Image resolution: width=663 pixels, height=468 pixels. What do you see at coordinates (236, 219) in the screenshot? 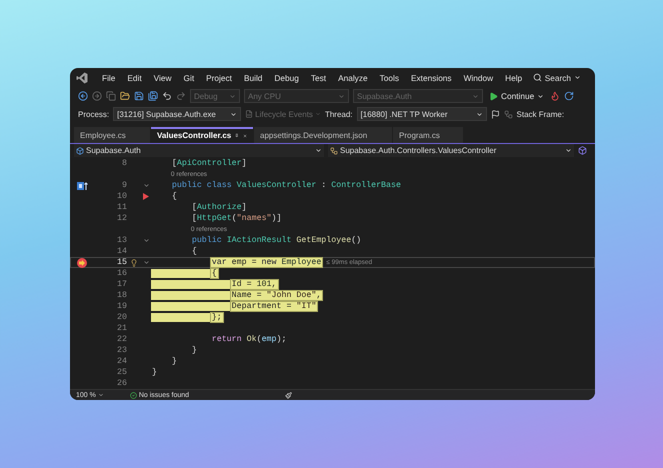
I see `code-line: [HttpGet("names")]` at bounding box center [236, 219].